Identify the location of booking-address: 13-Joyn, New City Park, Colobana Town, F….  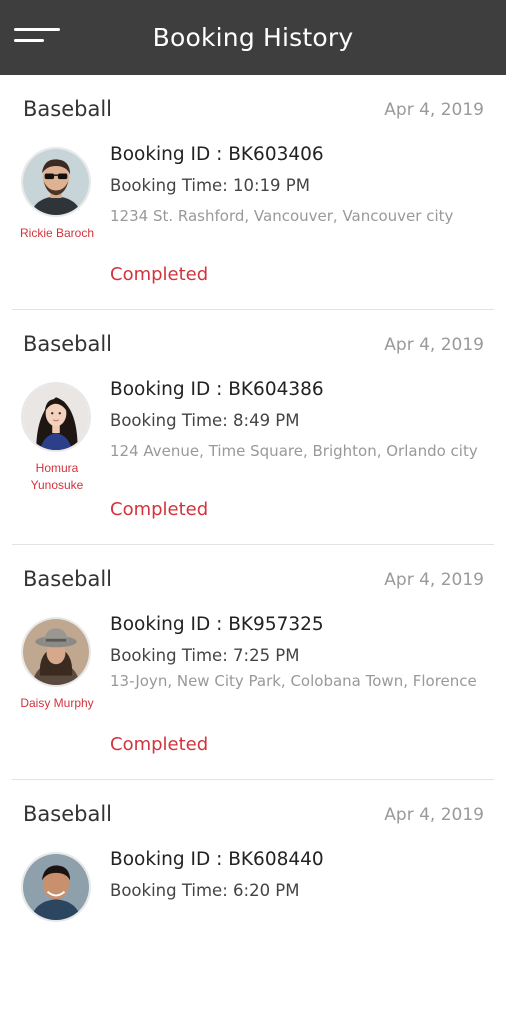
(293, 681).